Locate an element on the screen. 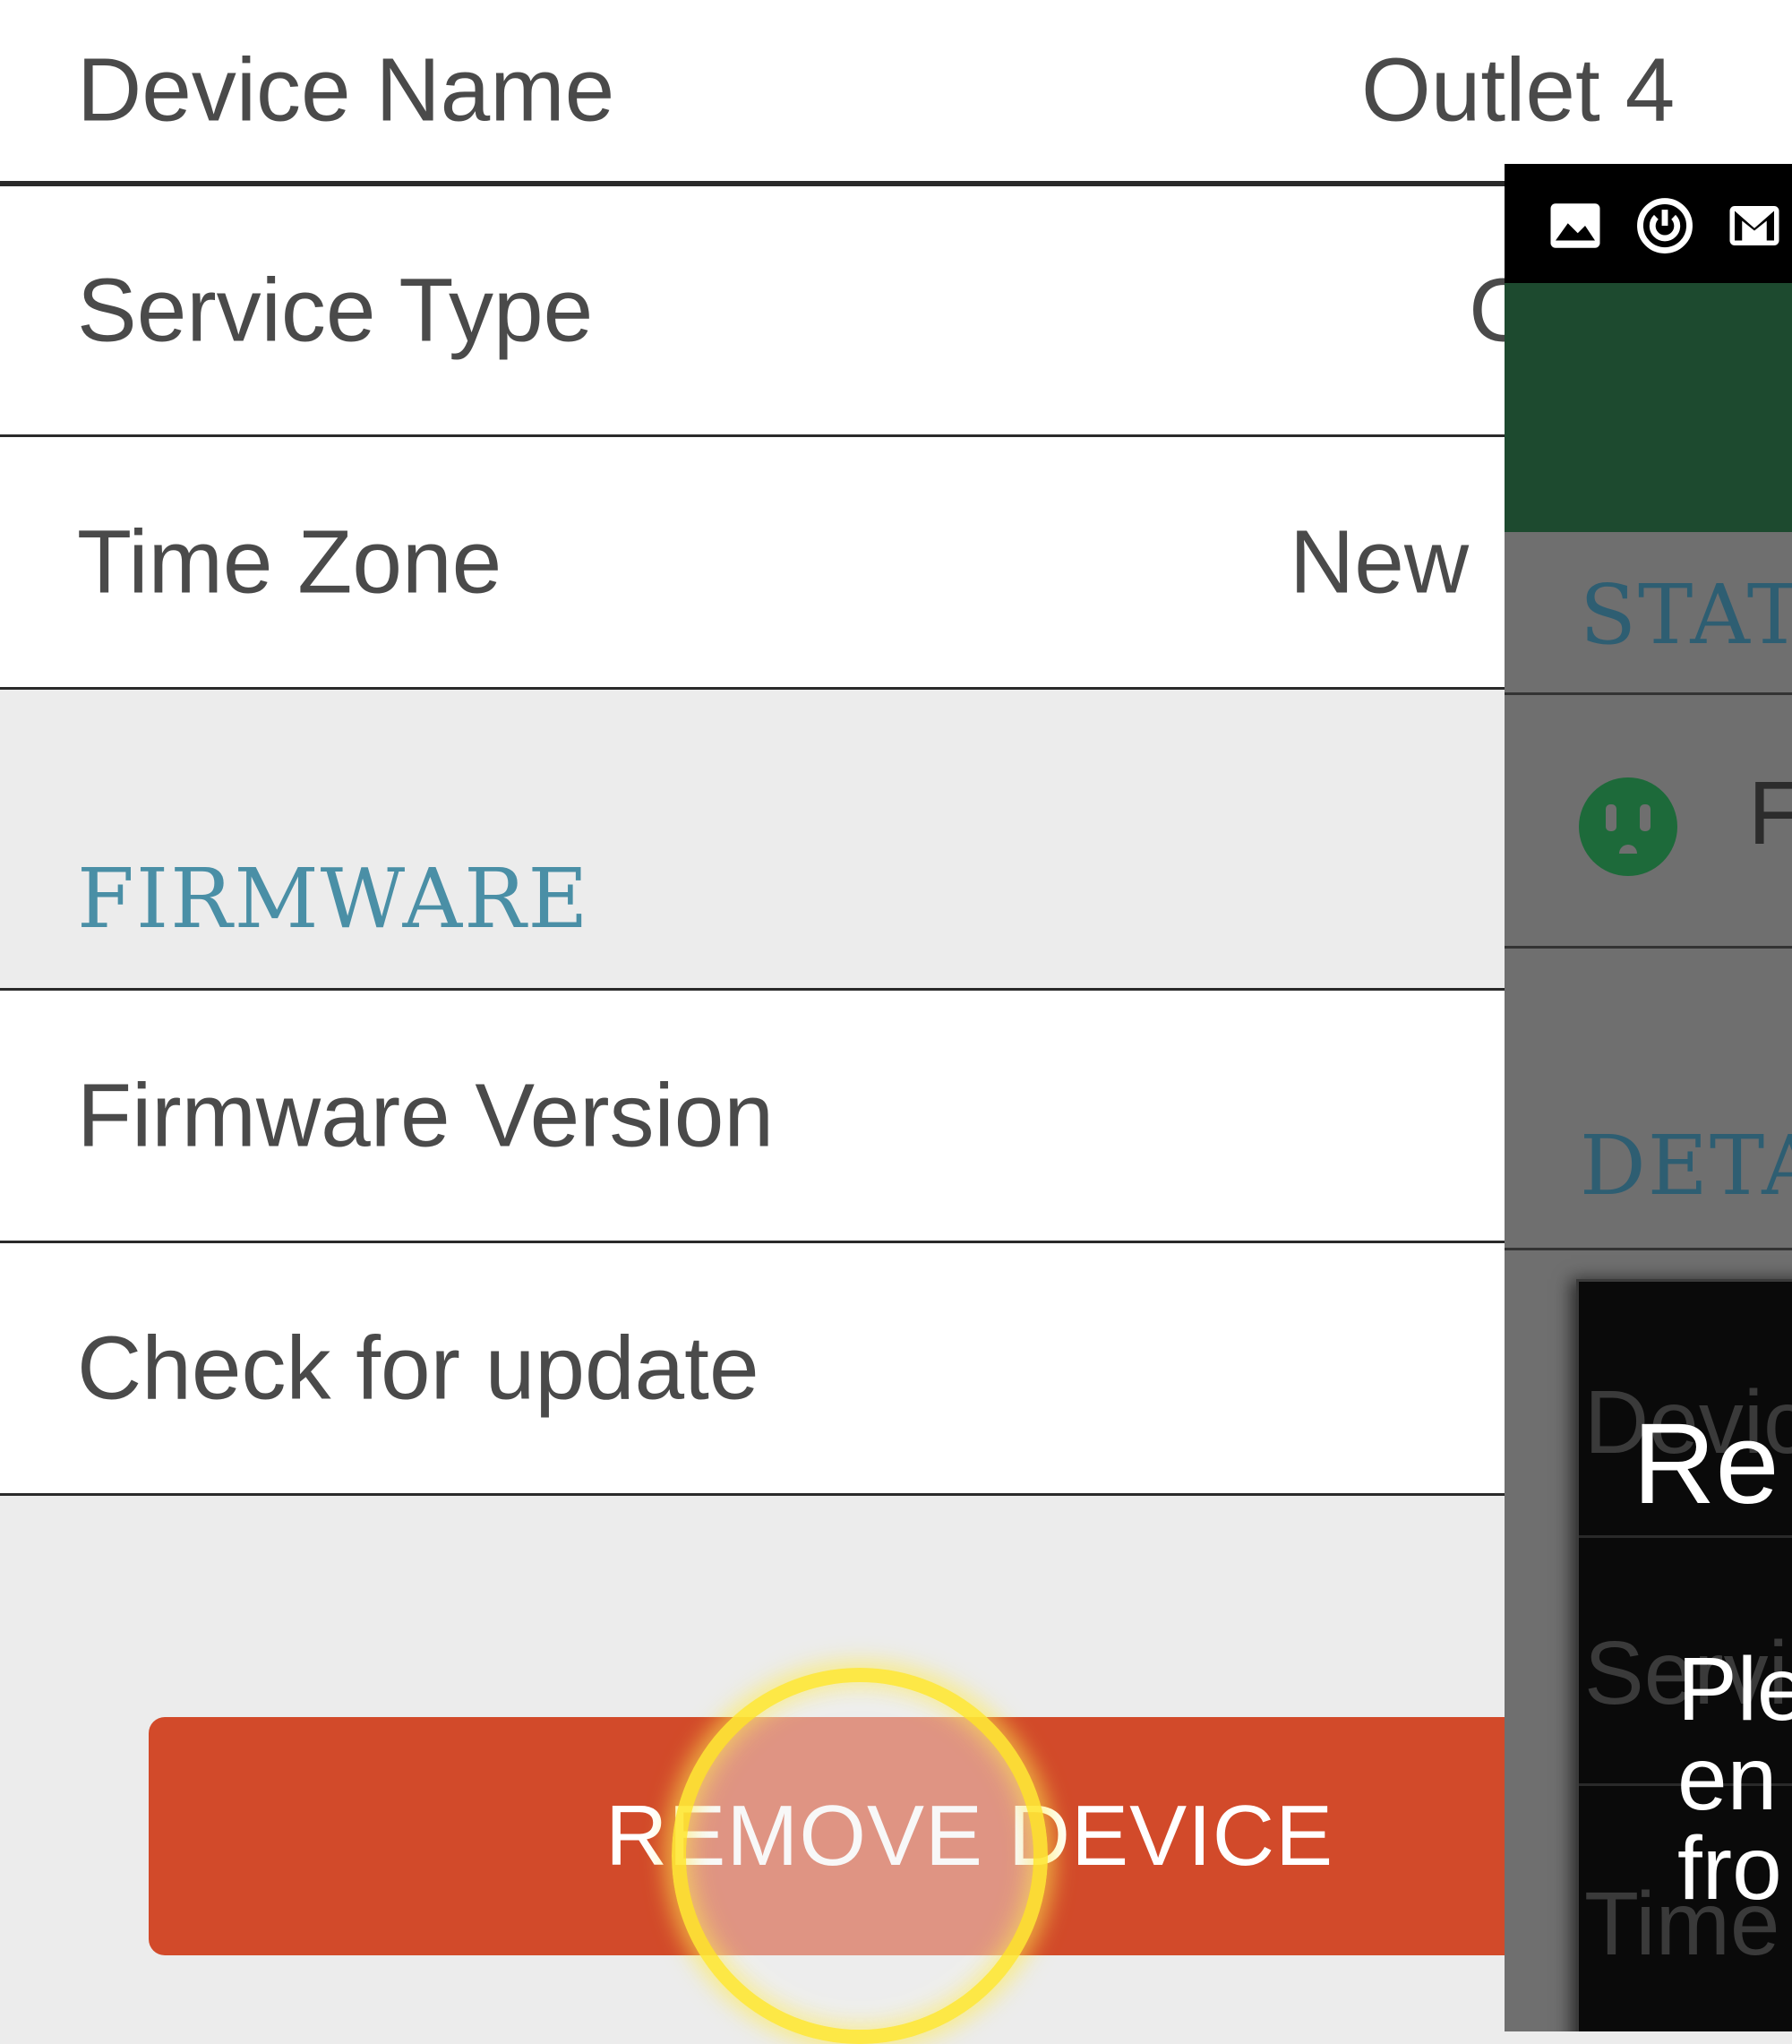 The height and width of the screenshot is (2044, 1792). gmail-notification-icon is located at coordinates (1754, 226).